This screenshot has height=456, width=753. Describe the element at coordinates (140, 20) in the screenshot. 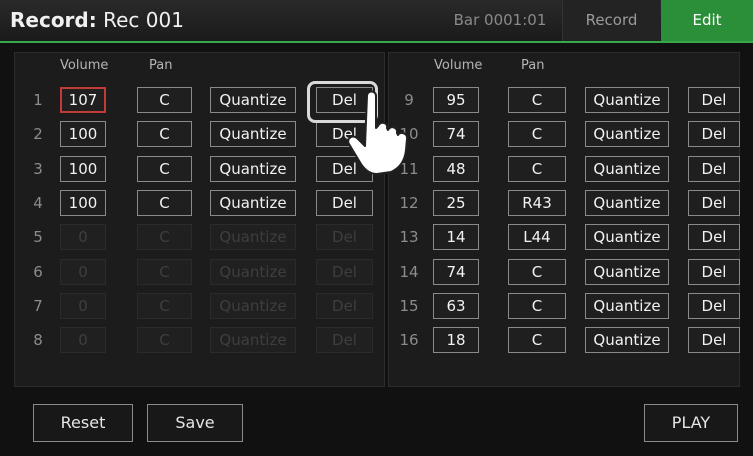

I see `title-name: Rec 001` at that location.